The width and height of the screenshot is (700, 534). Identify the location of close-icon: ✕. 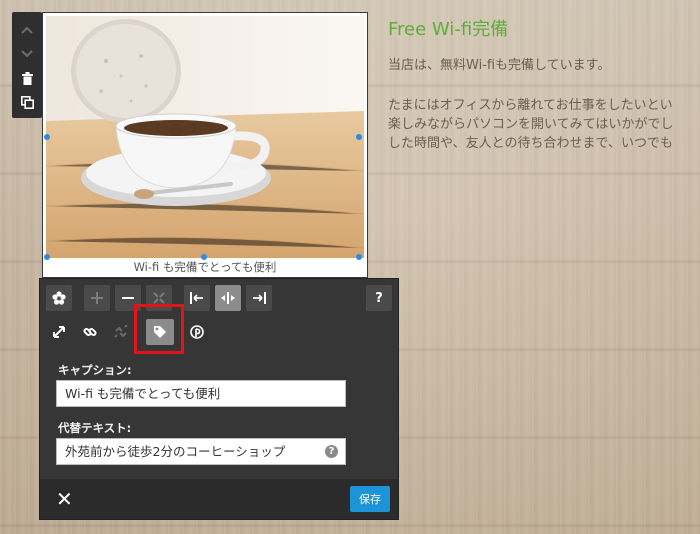
(64, 499).